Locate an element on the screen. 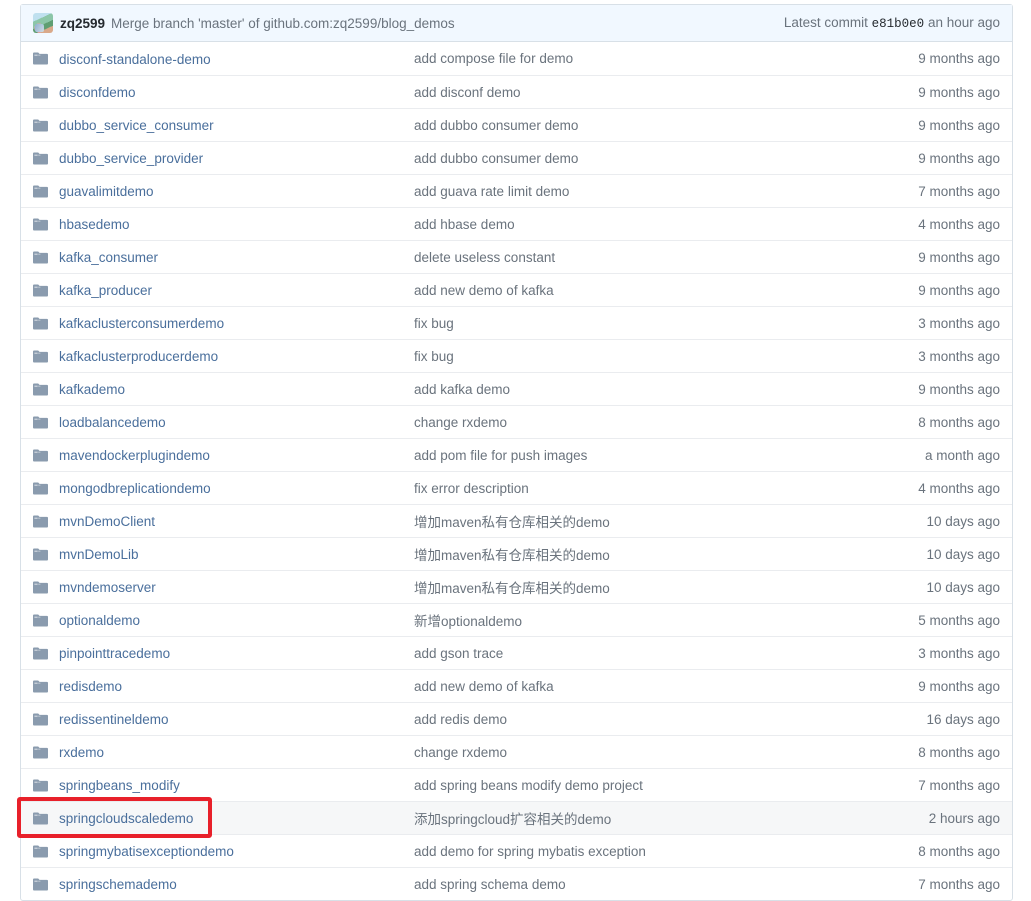 The image size is (1031, 901). file-commit-age: 9 months ago is located at coordinates (959, 389).